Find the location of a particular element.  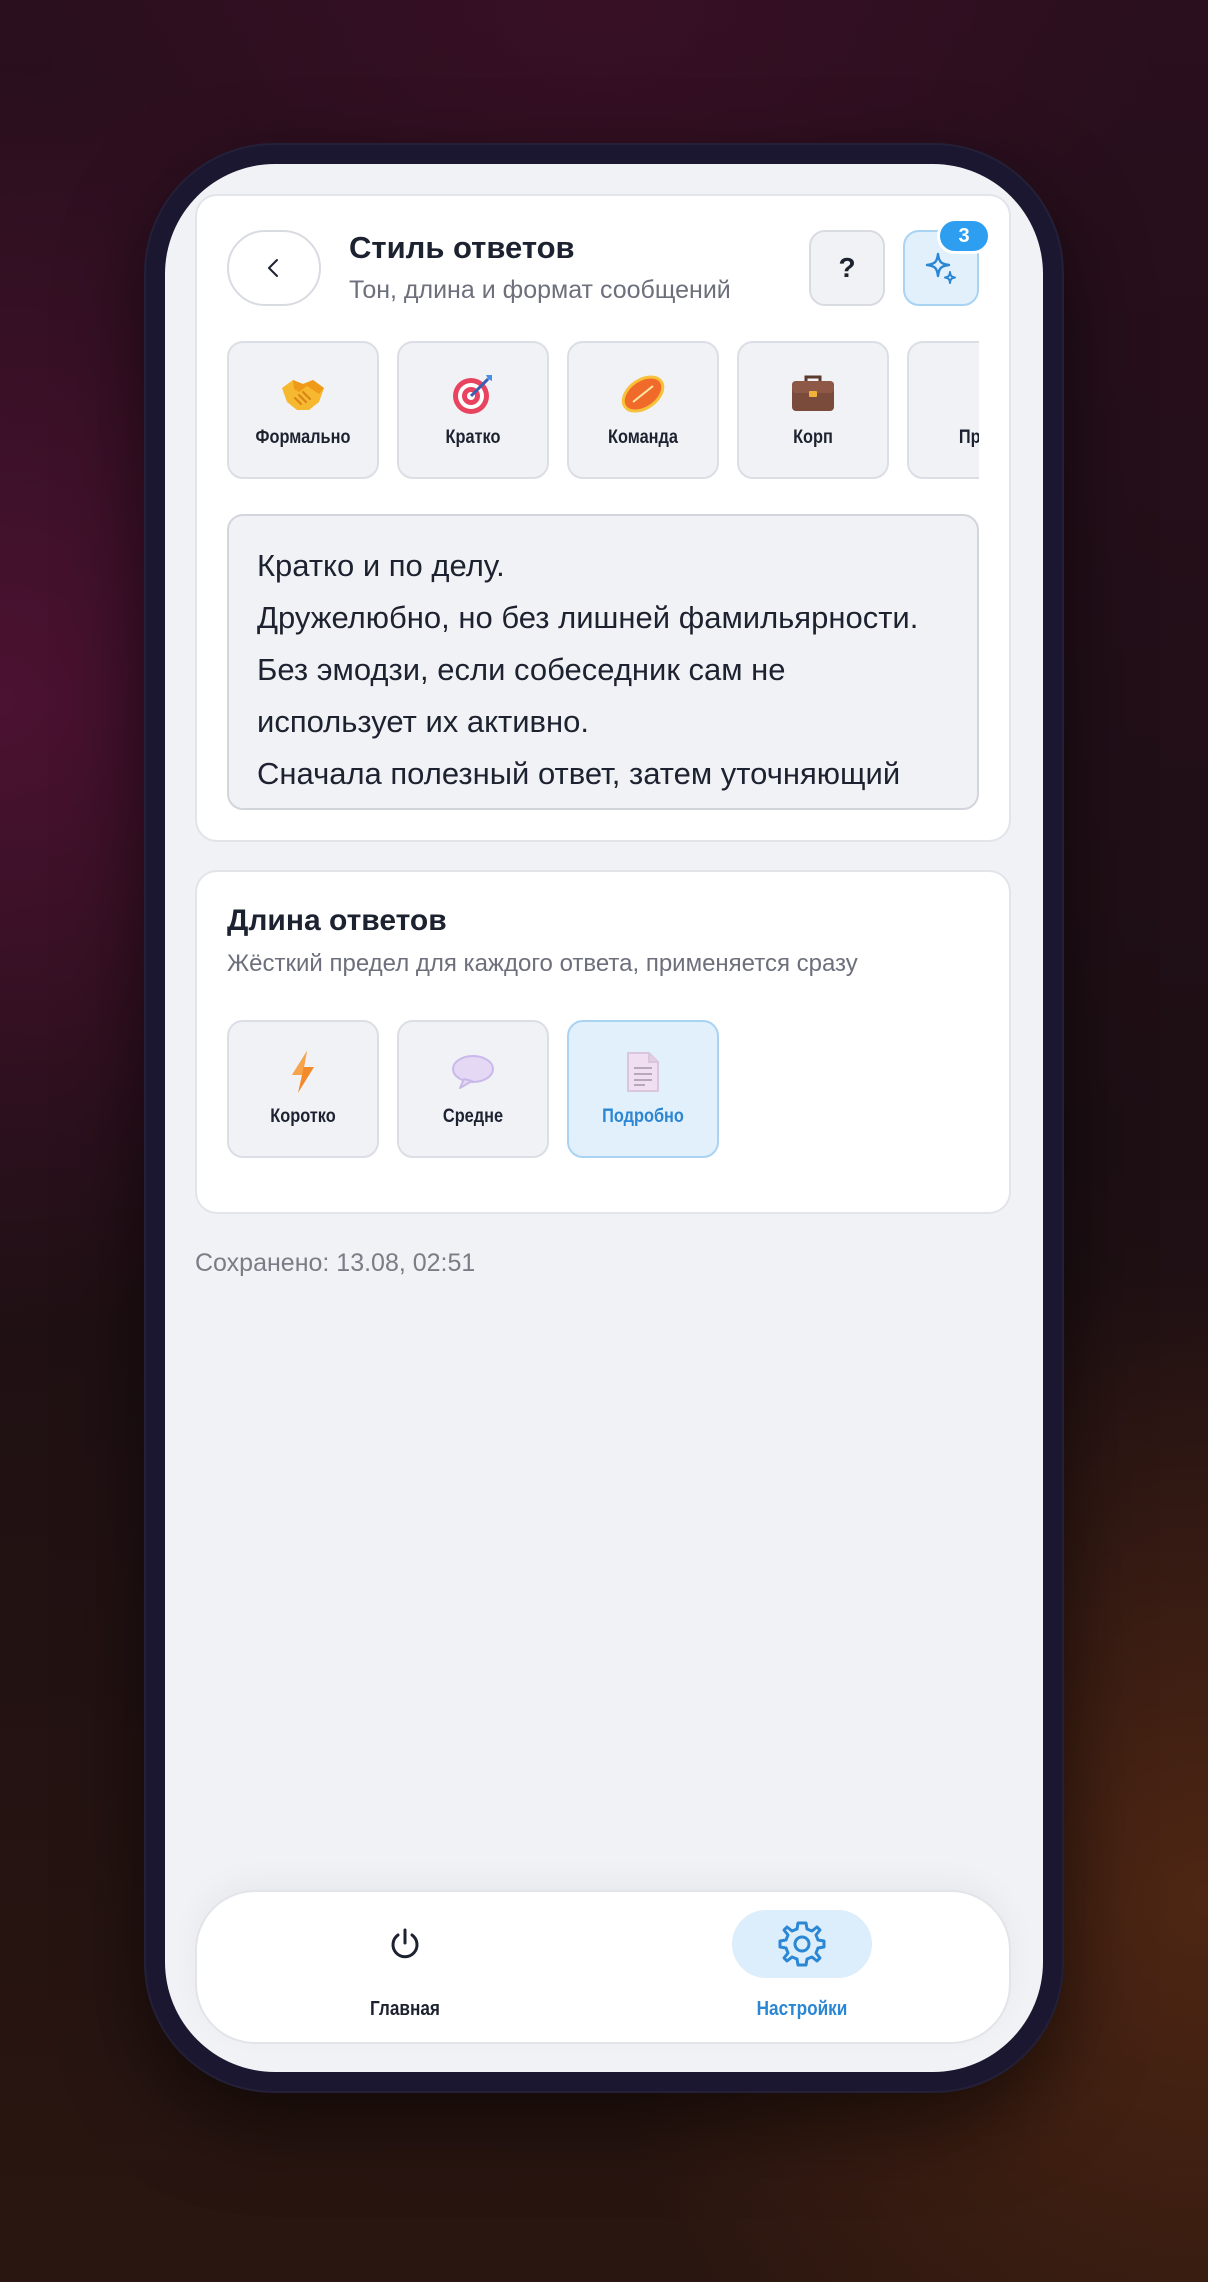

page-title: Стиль ответов is located at coordinates (462, 247).